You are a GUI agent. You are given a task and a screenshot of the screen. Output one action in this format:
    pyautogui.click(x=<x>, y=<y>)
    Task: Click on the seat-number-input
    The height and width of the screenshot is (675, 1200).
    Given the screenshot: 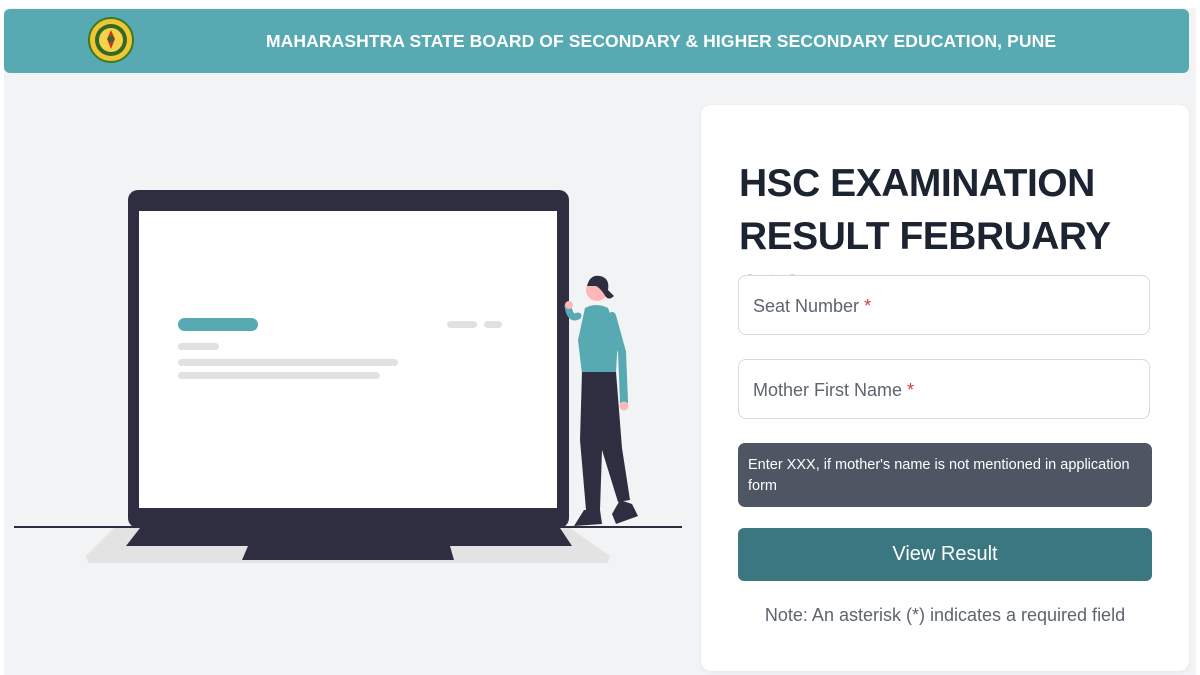 What is the action you would take?
    pyautogui.click(x=946, y=306)
    